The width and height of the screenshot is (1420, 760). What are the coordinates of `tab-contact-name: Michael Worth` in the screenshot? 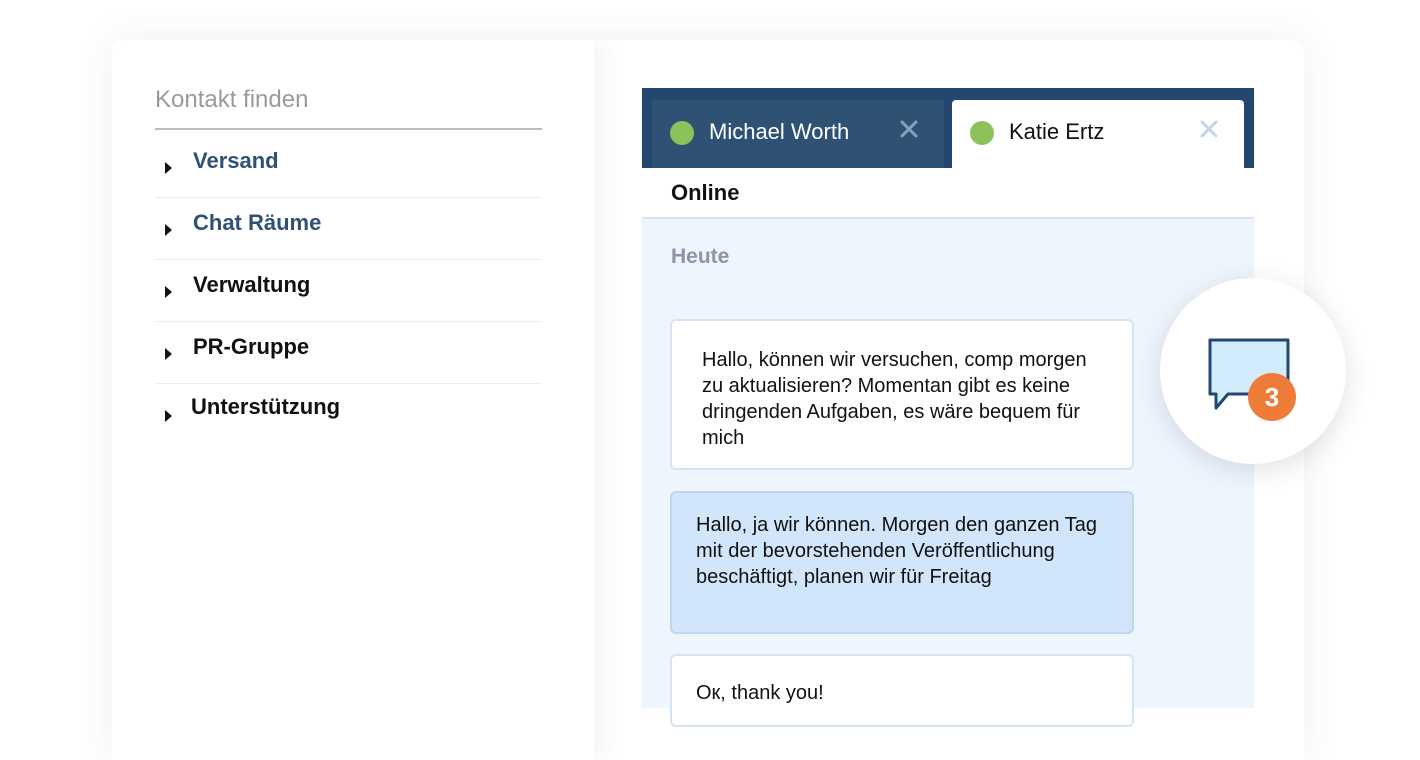 It's located at (779, 131).